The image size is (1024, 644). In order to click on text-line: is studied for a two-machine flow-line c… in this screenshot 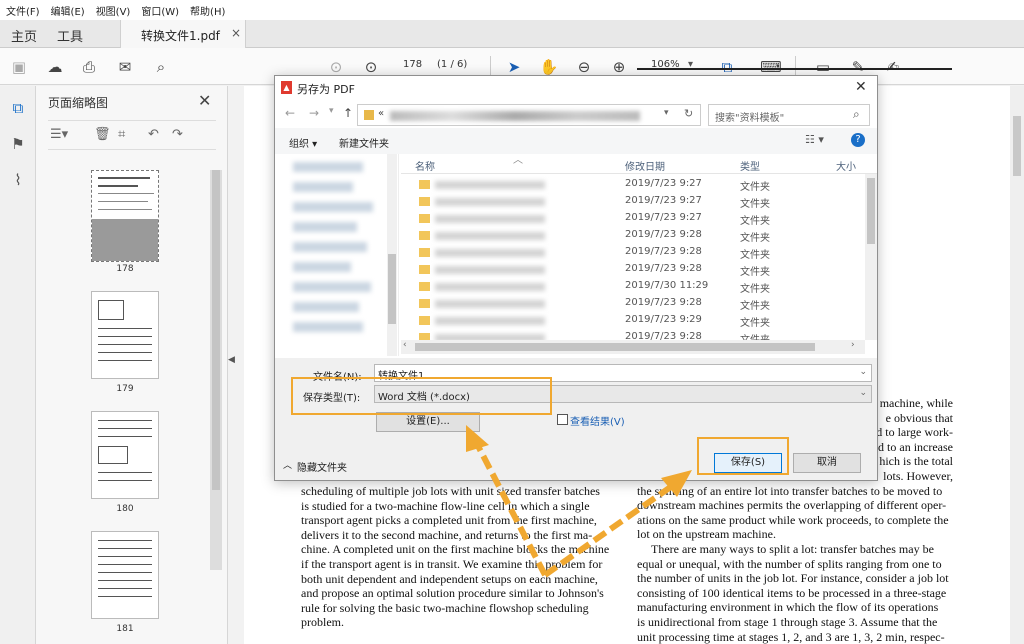, I will do `click(445, 505)`.